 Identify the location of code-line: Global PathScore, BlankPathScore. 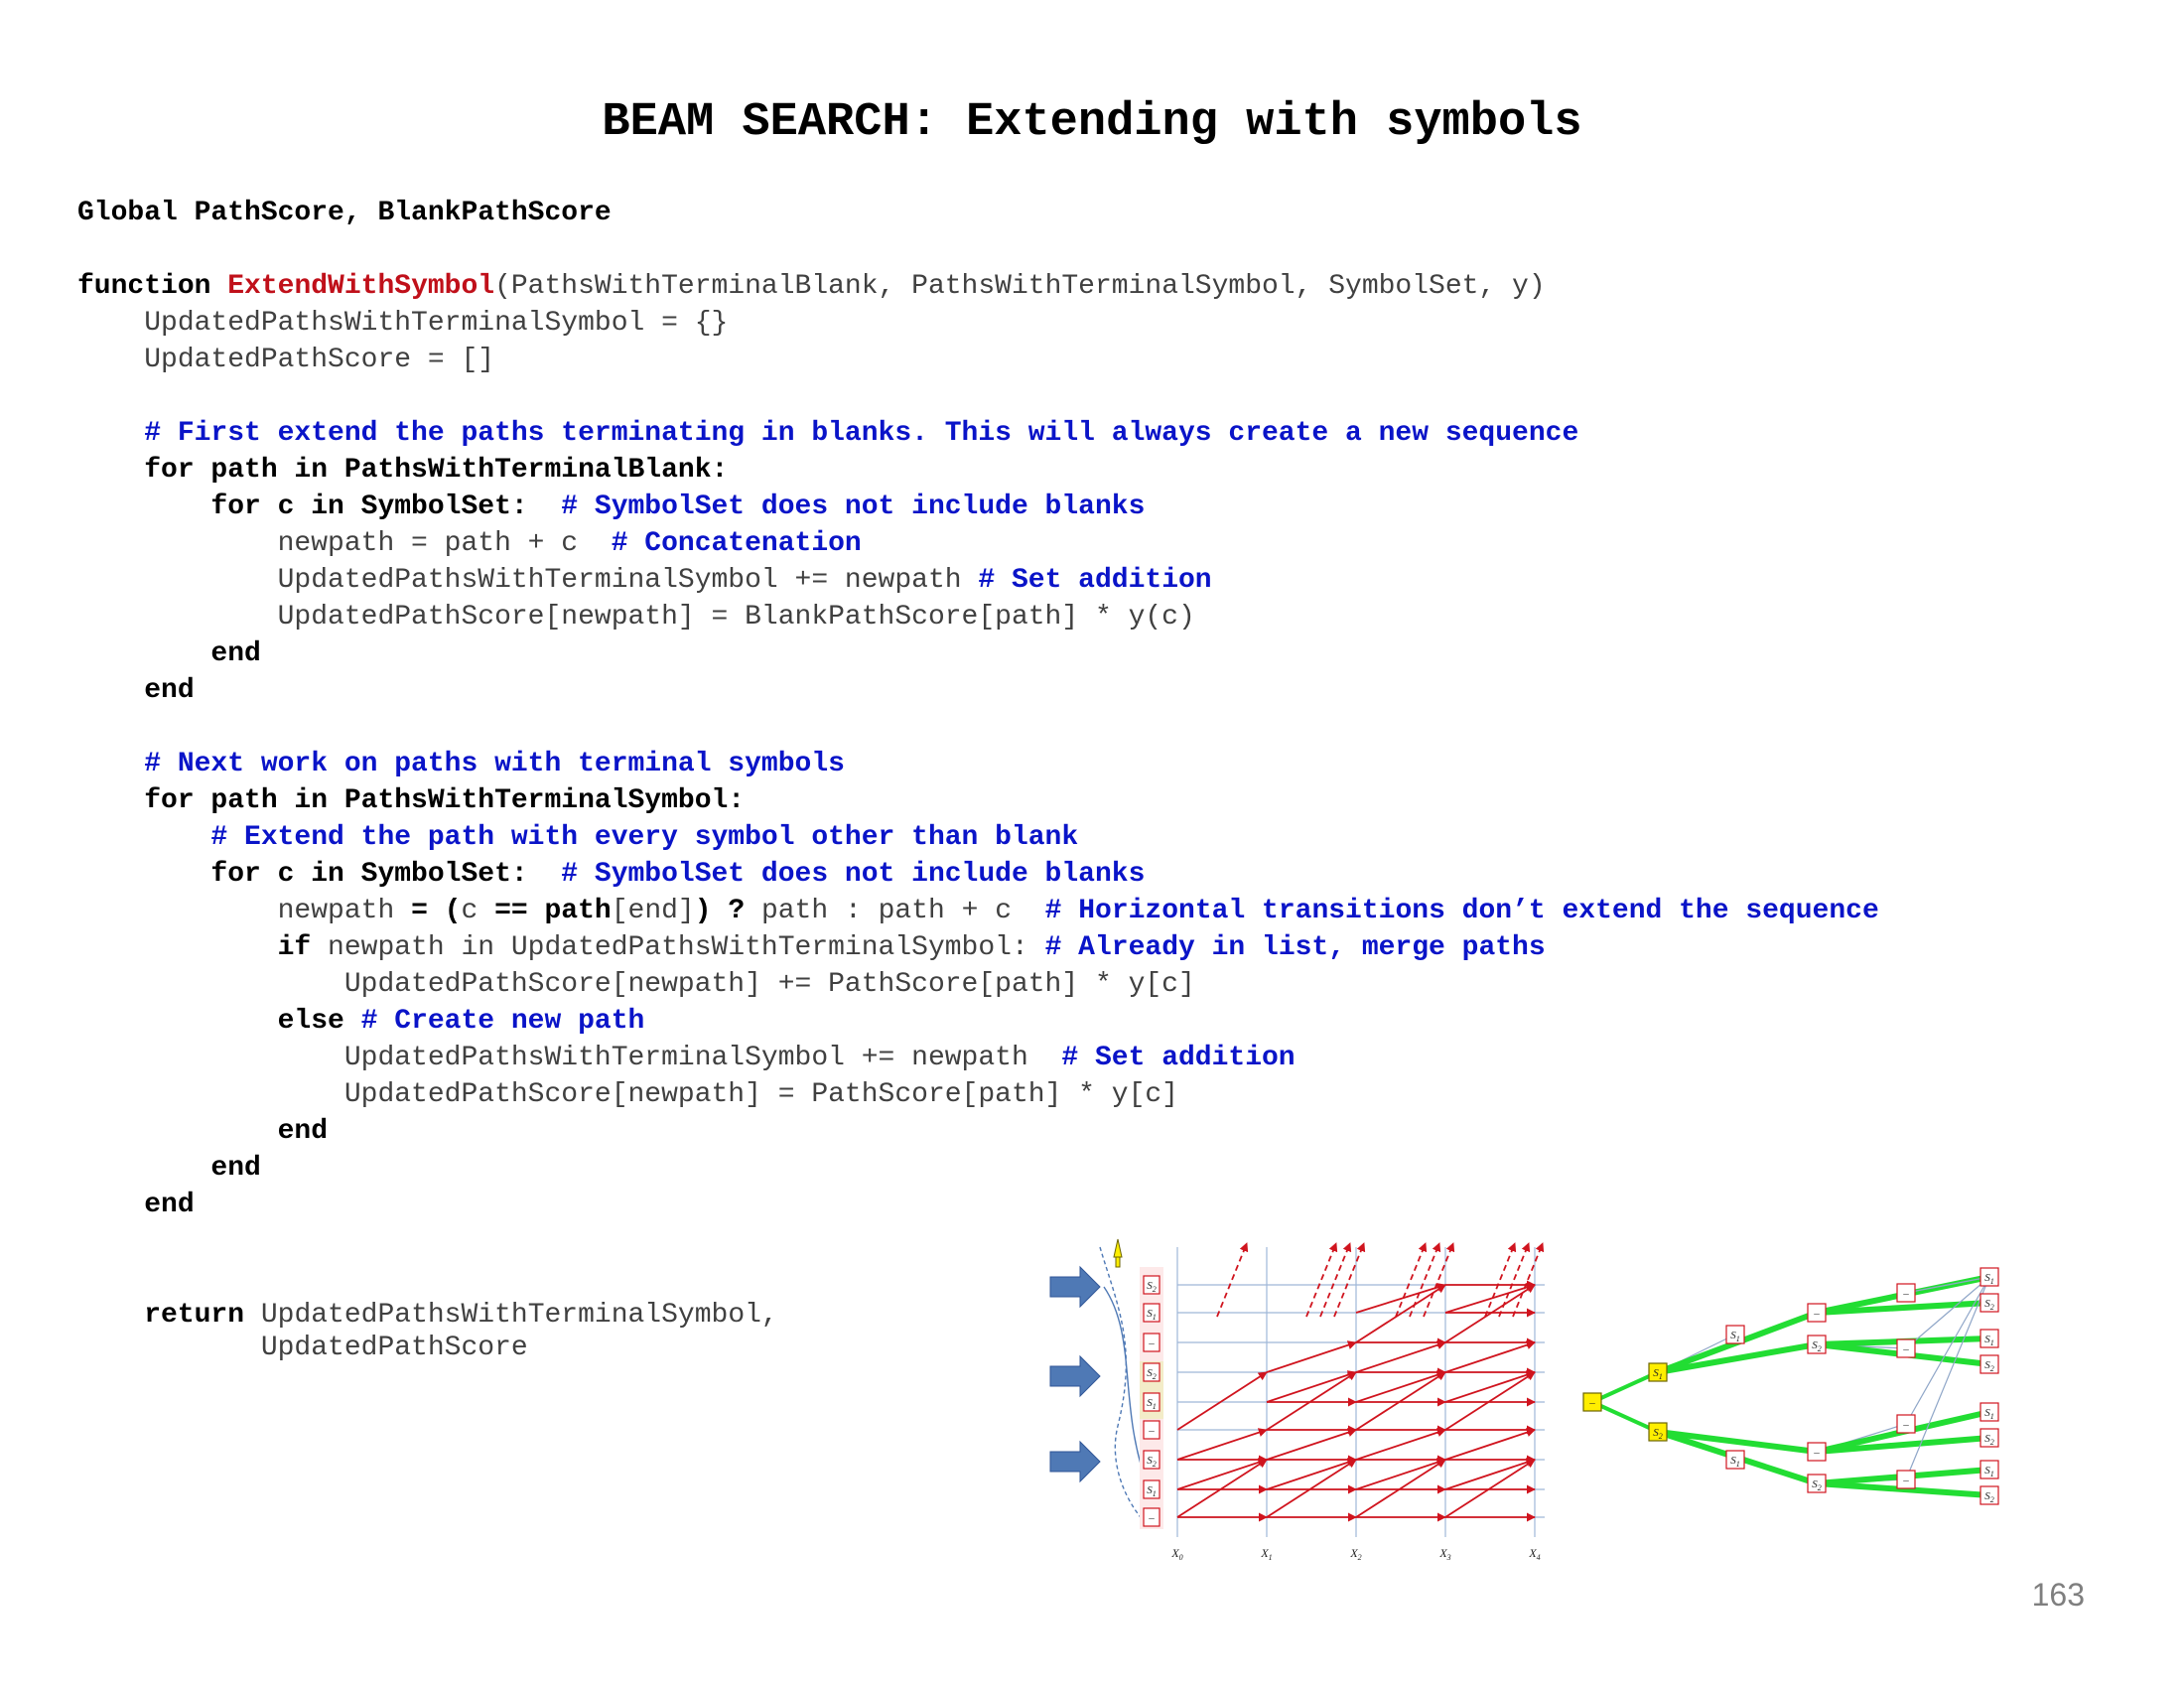
(978, 213).